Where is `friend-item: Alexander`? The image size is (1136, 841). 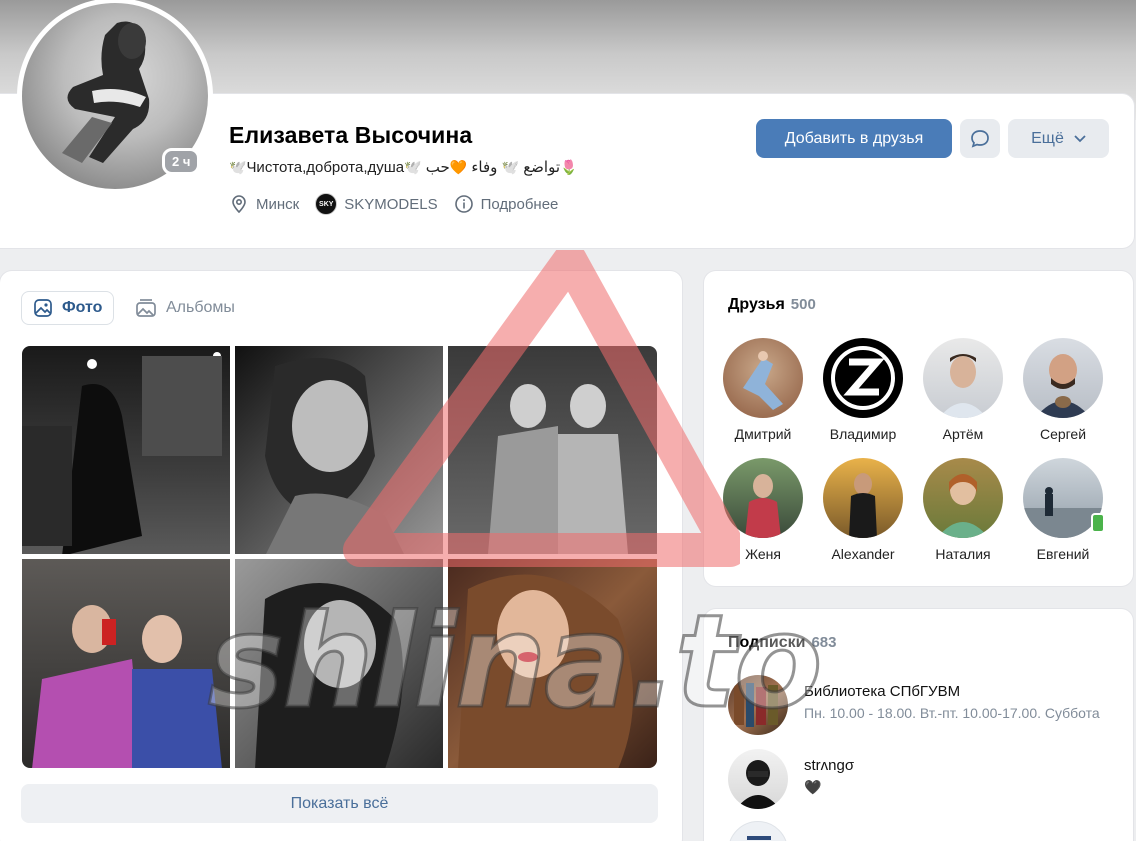
friend-item: Alexander is located at coordinates (863, 510).